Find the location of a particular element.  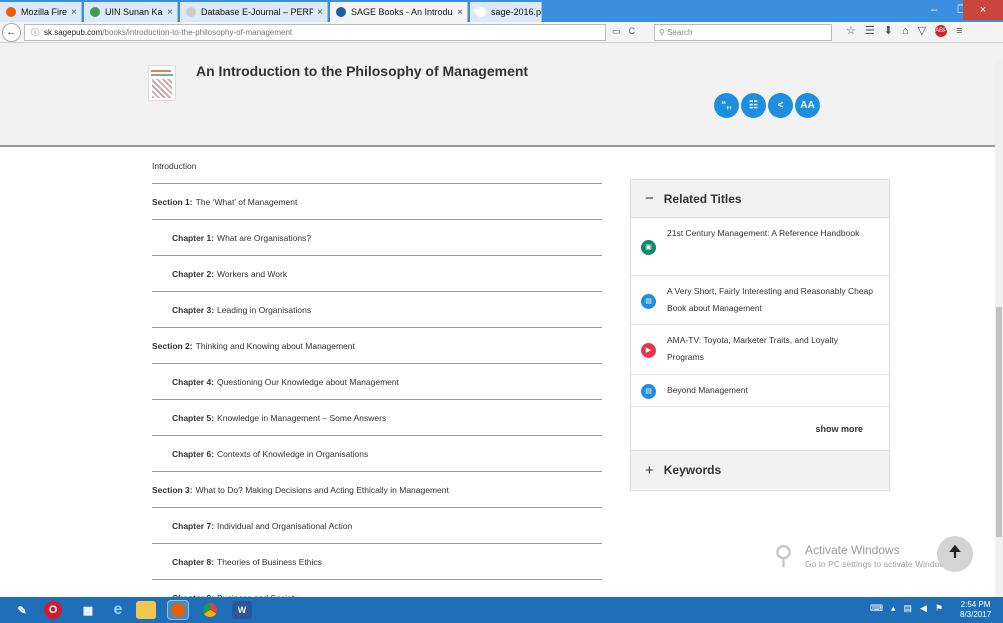

scroll-to-top-button: 🠉 is located at coordinates (955, 554).